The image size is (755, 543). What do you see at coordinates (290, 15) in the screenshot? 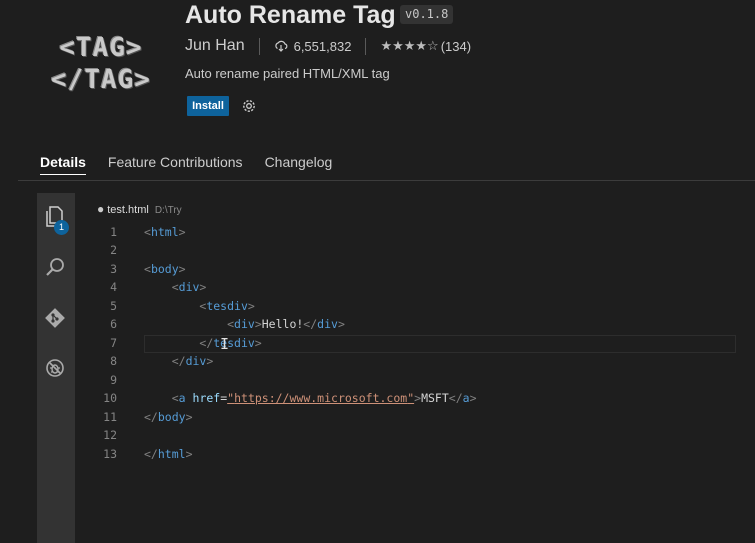
I see `extension-title: Auto Rename Tag` at bounding box center [290, 15].